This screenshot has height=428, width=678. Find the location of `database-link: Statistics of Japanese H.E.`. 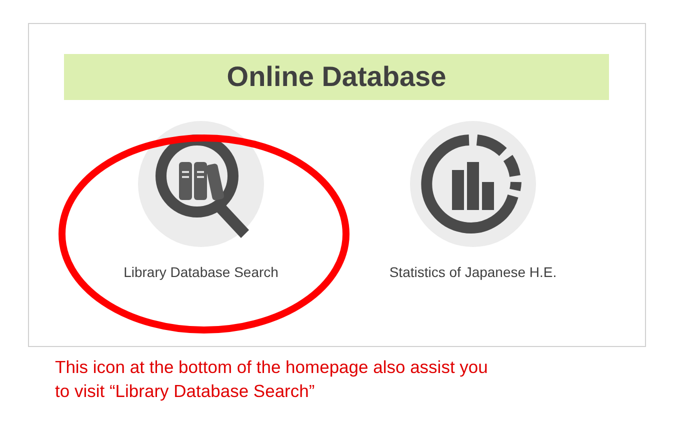

database-link: Statistics of Japanese H.E. is located at coordinates (473, 200).